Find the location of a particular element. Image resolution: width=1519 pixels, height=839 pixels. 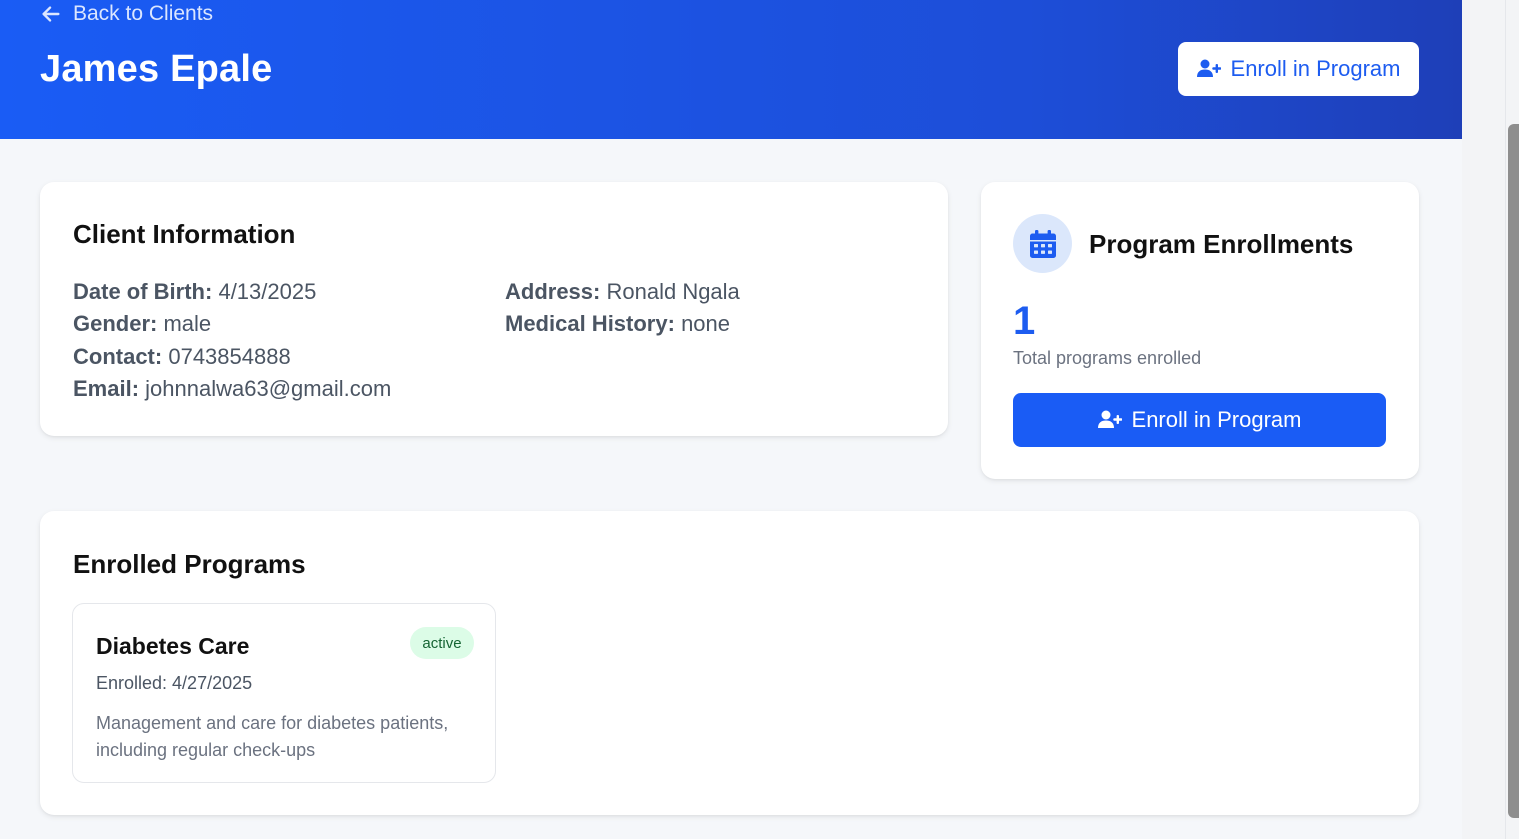

header-enroll-button: Enroll in Program is located at coordinates (1298, 69).